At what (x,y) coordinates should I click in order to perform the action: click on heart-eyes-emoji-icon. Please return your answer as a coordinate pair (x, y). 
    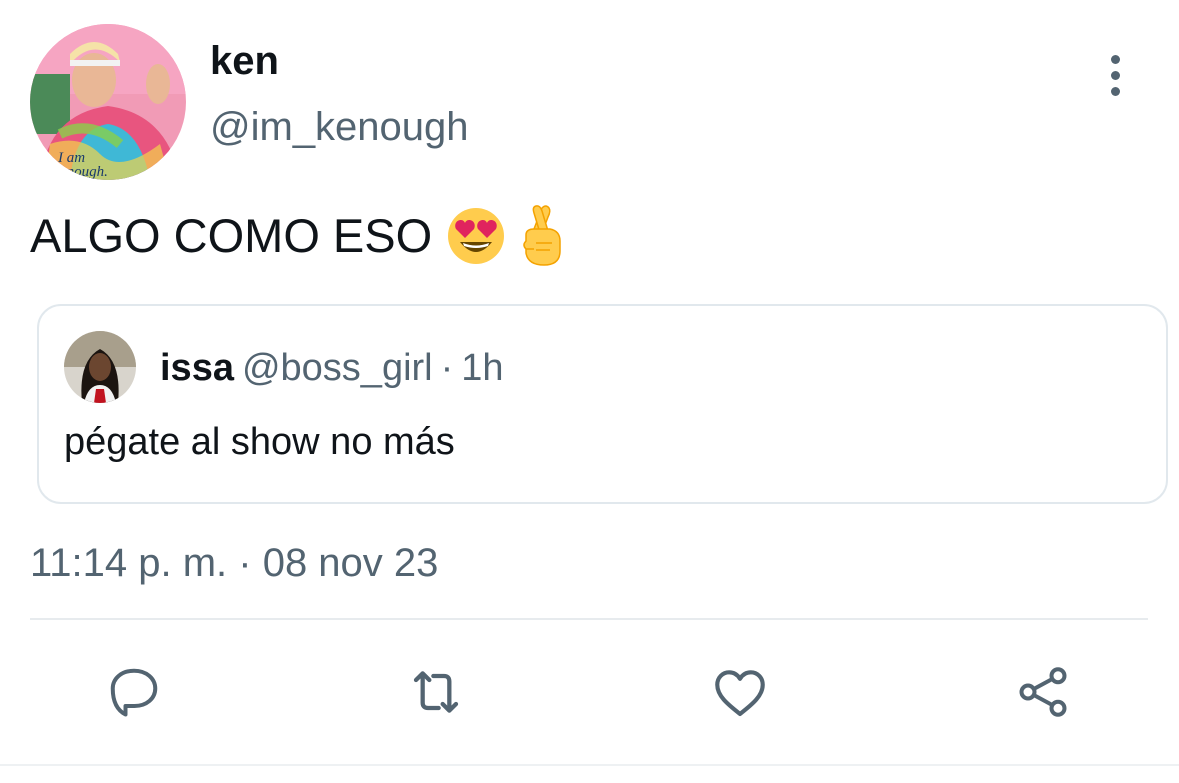
    Looking at the image, I should click on (476, 236).